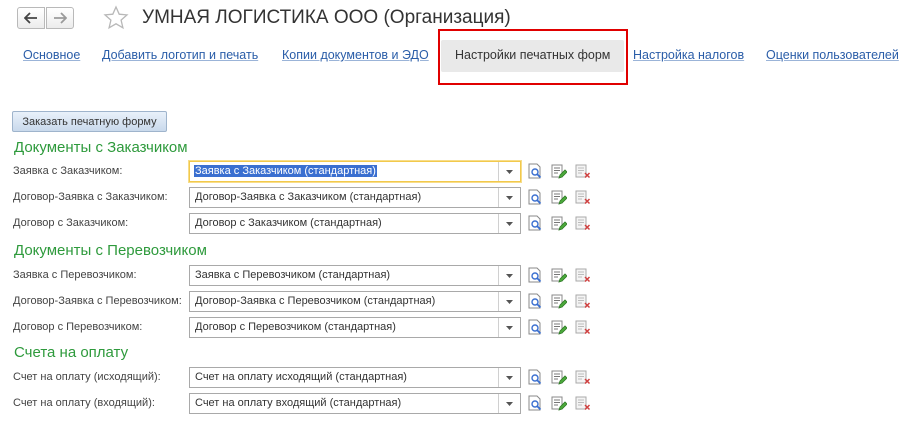  What do you see at coordinates (90, 197) in the screenshot?
I see `field-label: Договор-Заявка с Заказчиком:` at bounding box center [90, 197].